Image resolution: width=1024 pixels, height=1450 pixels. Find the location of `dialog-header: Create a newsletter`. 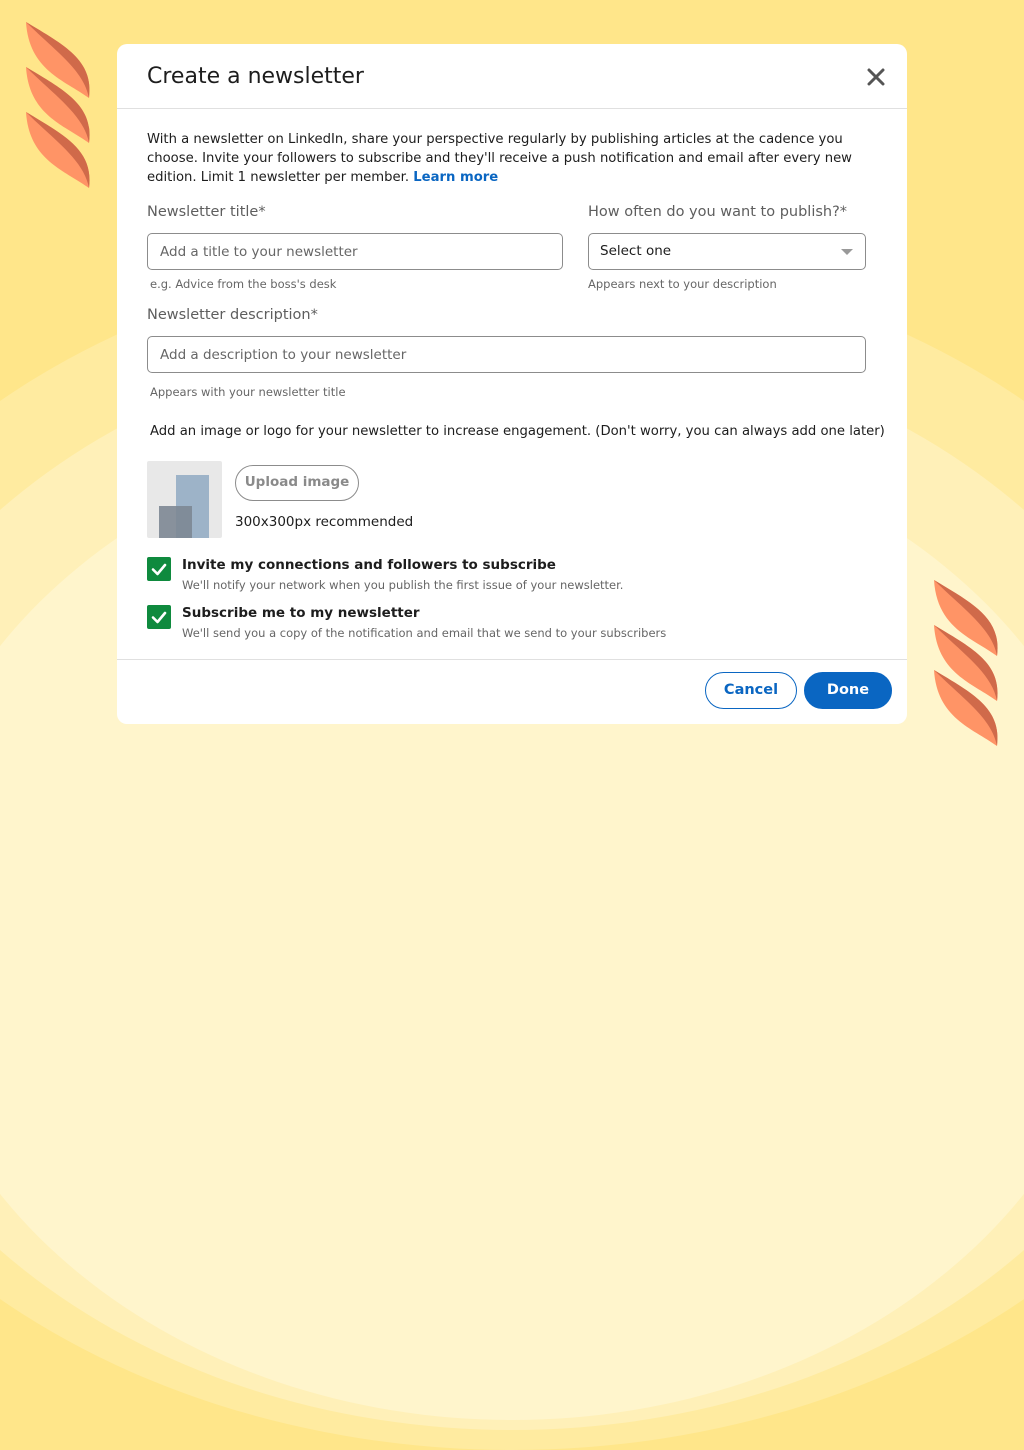

dialog-header: Create a newsletter is located at coordinates (512, 76).